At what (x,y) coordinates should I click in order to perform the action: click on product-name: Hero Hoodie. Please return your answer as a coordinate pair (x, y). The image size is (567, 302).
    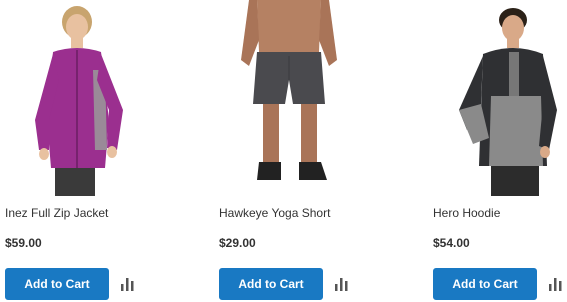
    Looking at the image, I should click on (466, 213).